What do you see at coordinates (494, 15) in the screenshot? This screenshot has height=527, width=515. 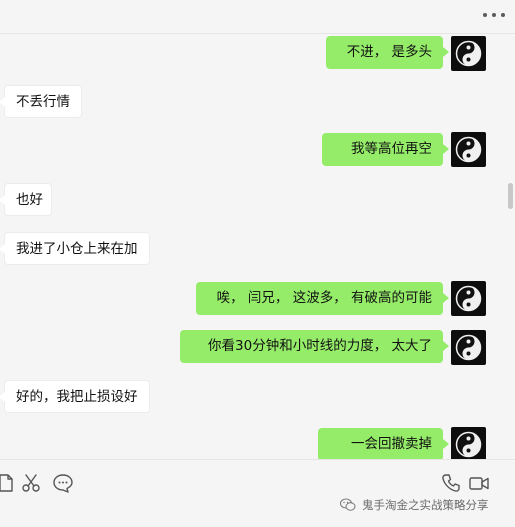 I see `more-options-icon` at bounding box center [494, 15].